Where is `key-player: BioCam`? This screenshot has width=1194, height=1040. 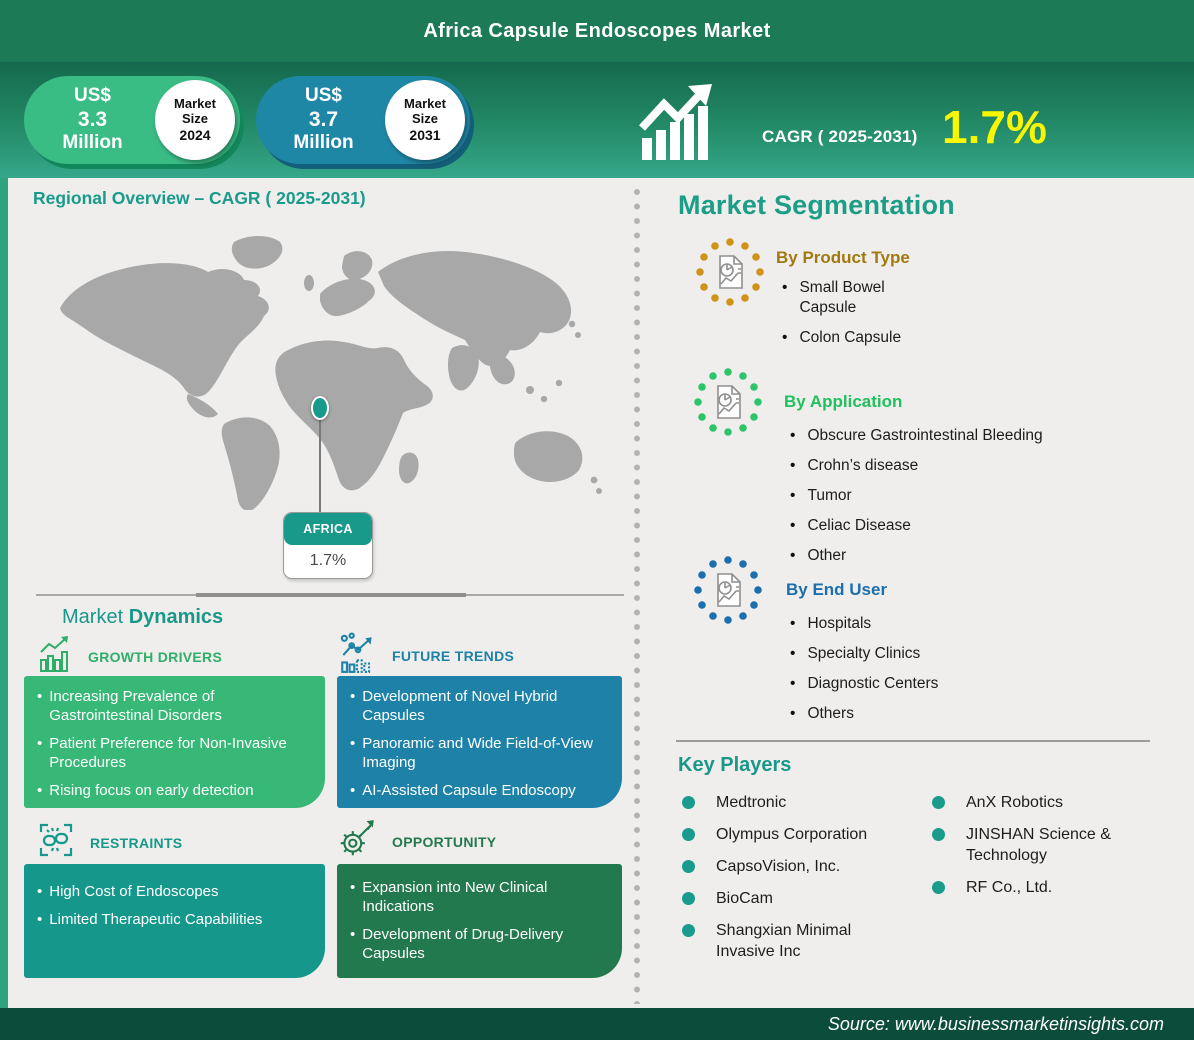
key-player: BioCam is located at coordinates (802, 898).